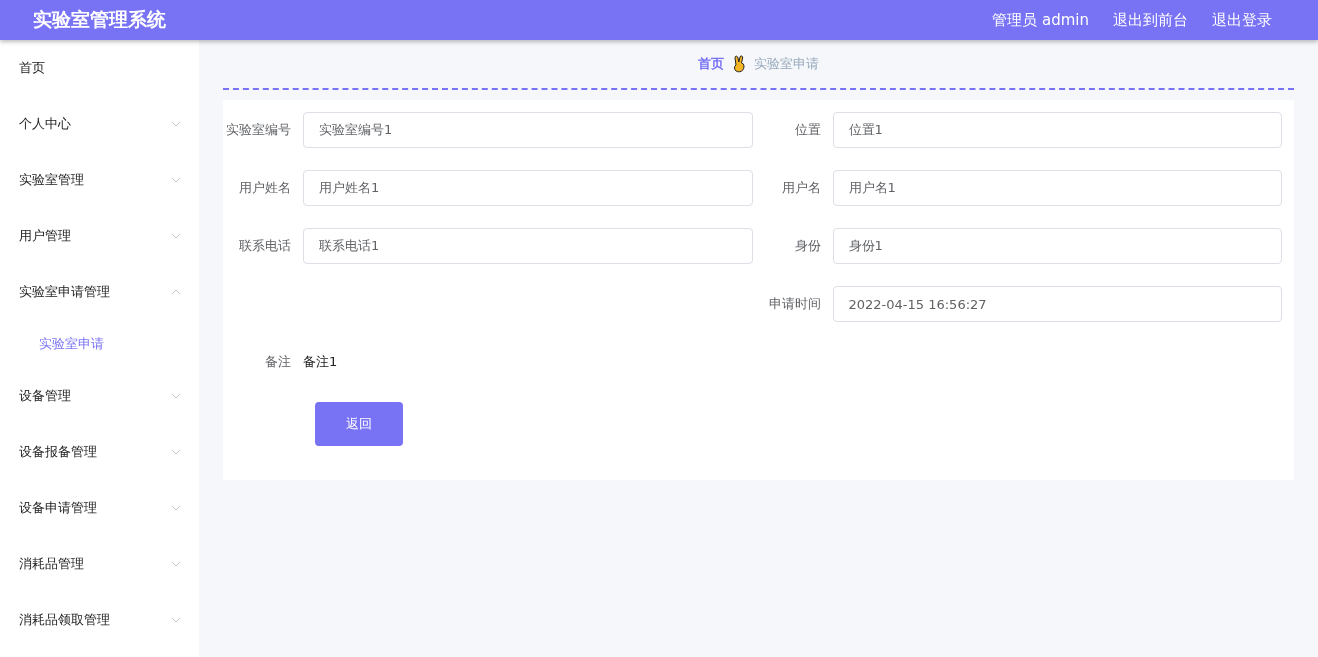 This screenshot has width=1318, height=657. Describe the element at coordinates (278, 362) in the screenshot. I see `field-label: 备注` at that location.